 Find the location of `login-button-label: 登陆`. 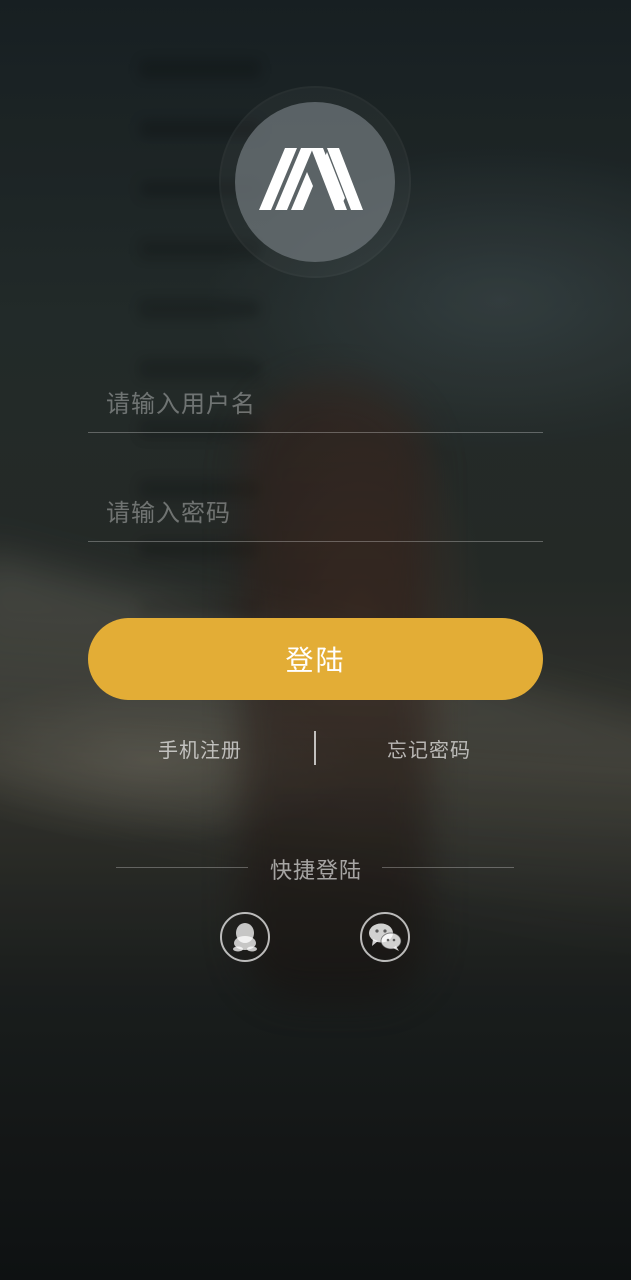

login-button-label: 登陆 is located at coordinates (315, 660).